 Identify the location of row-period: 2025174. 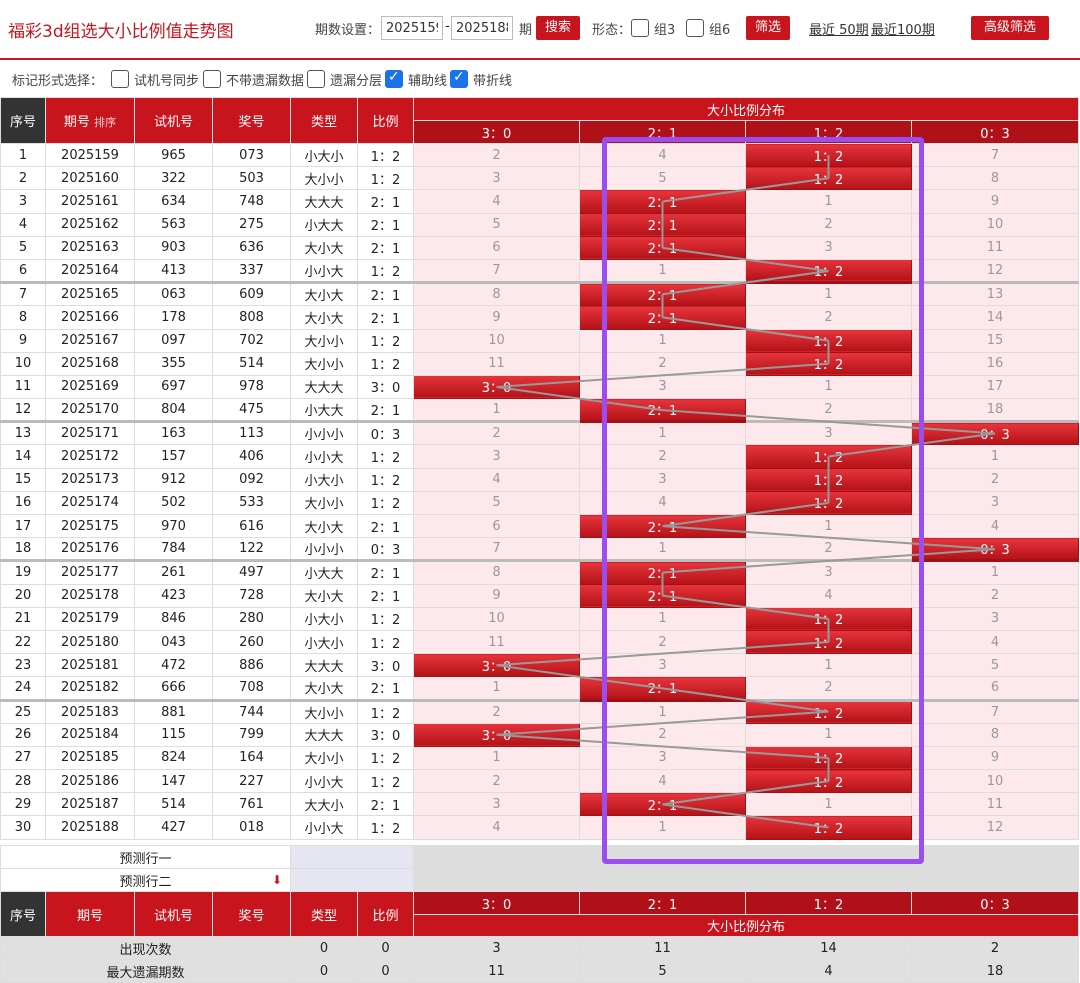
(90, 503).